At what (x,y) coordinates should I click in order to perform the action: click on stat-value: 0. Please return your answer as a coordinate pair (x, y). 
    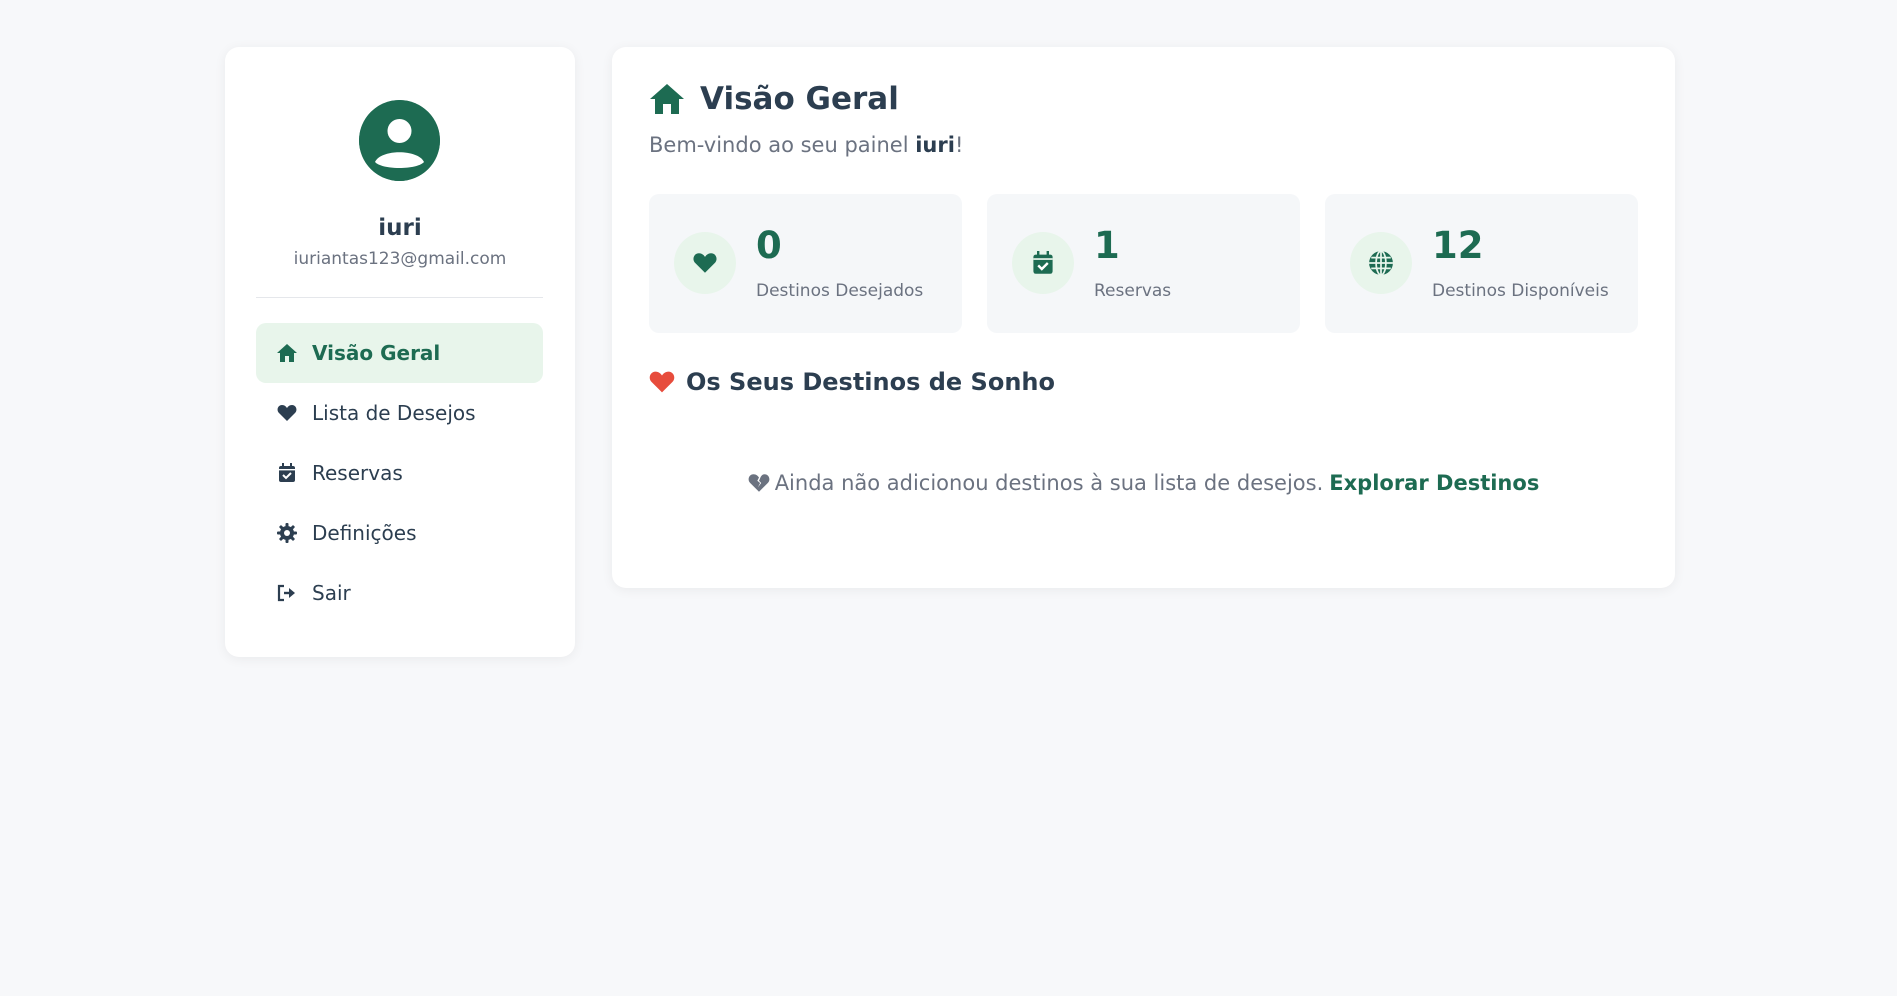
    Looking at the image, I should click on (769, 245).